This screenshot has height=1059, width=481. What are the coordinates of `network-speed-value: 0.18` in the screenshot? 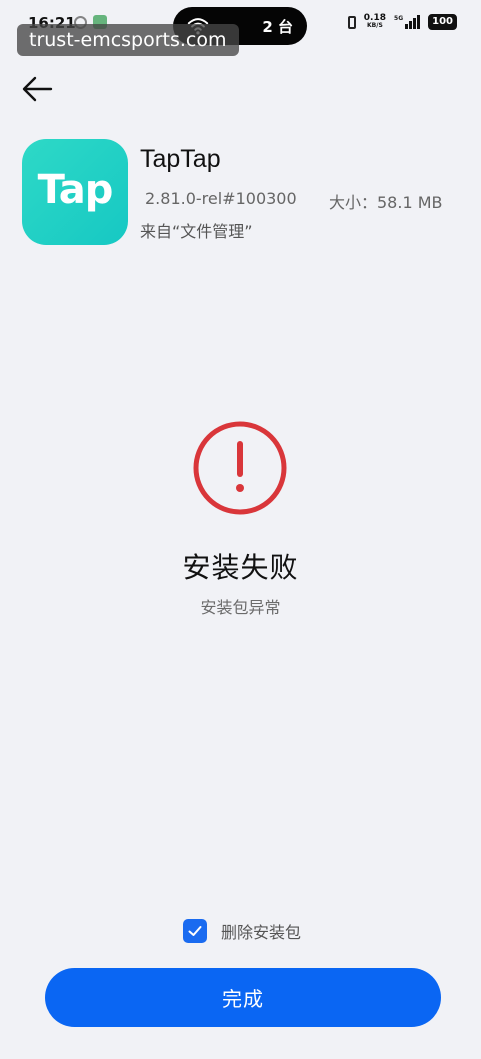 It's located at (375, 18).